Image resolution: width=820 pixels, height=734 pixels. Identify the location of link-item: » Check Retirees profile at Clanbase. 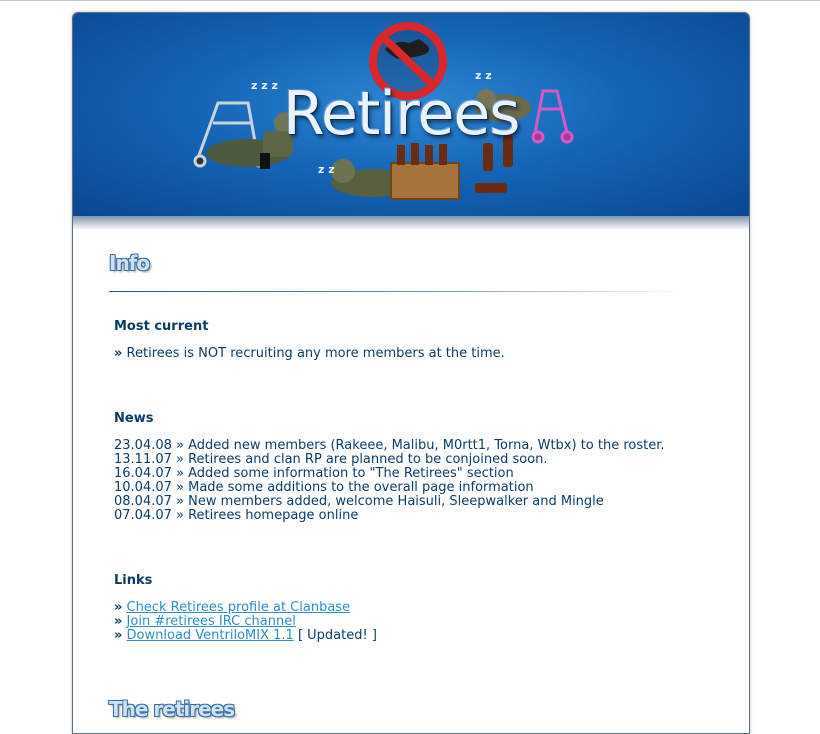
(232, 608).